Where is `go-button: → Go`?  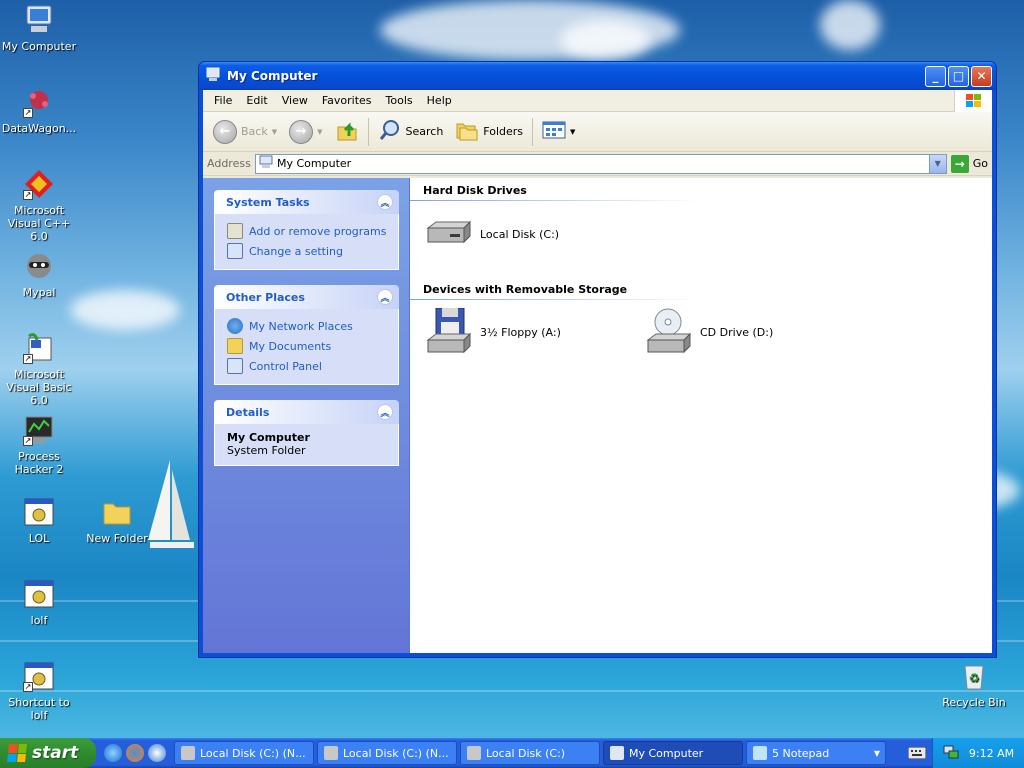
go-button: → Go is located at coordinates (969, 163).